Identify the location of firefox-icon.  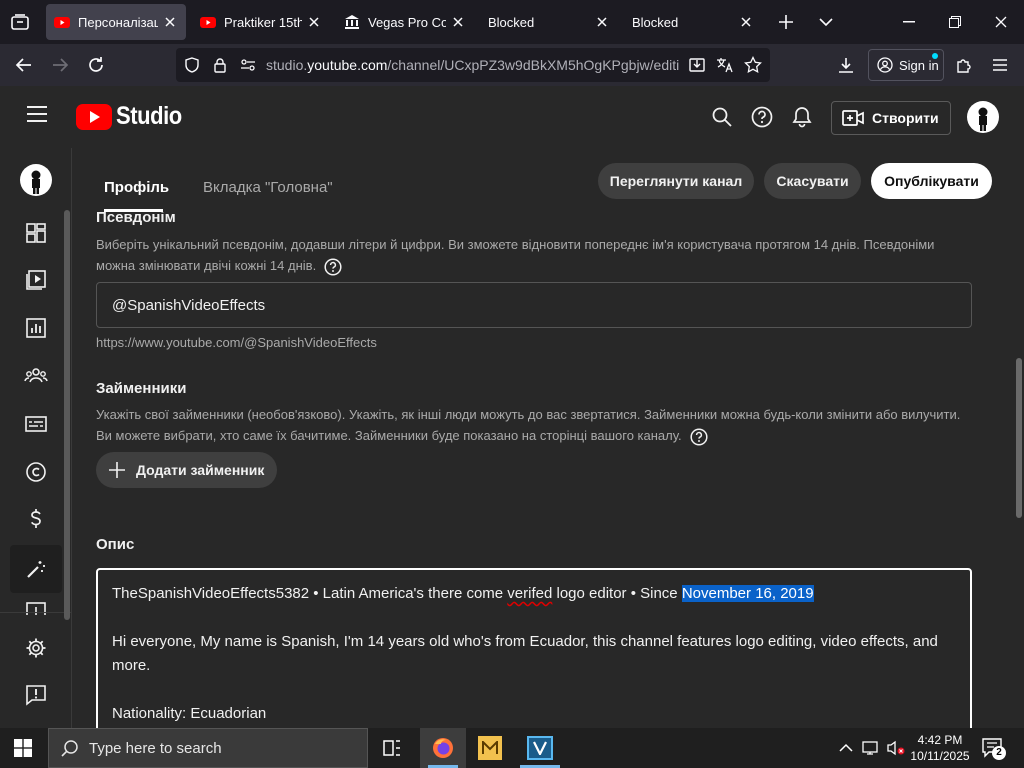
(443, 748).